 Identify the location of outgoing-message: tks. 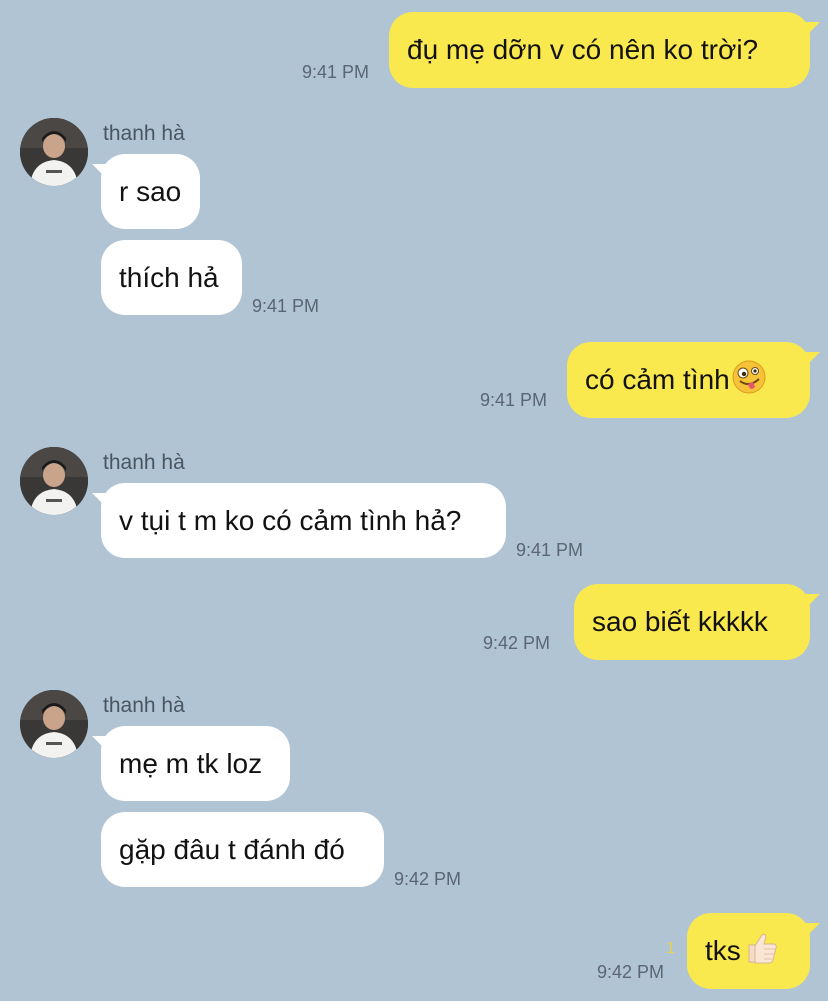
(748, 951).